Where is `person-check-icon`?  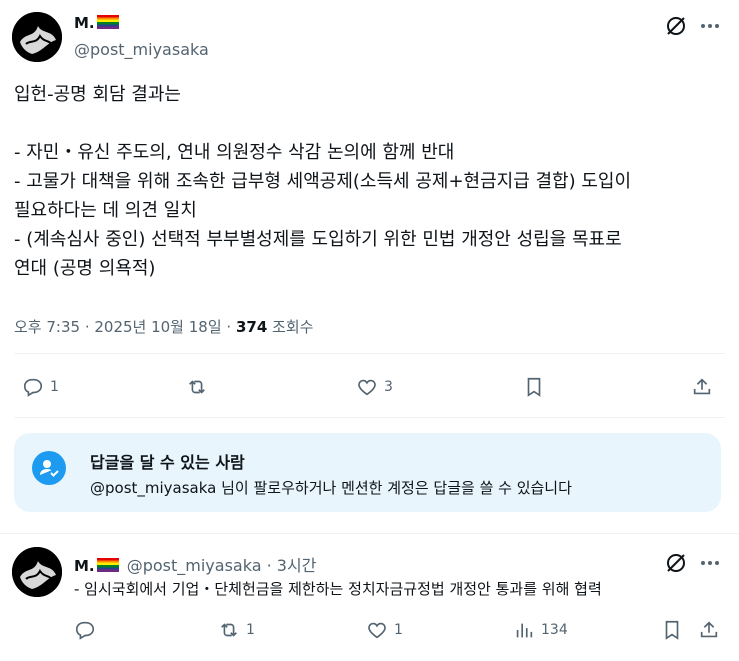
person-check-icon is located at coordinates (49, 468).